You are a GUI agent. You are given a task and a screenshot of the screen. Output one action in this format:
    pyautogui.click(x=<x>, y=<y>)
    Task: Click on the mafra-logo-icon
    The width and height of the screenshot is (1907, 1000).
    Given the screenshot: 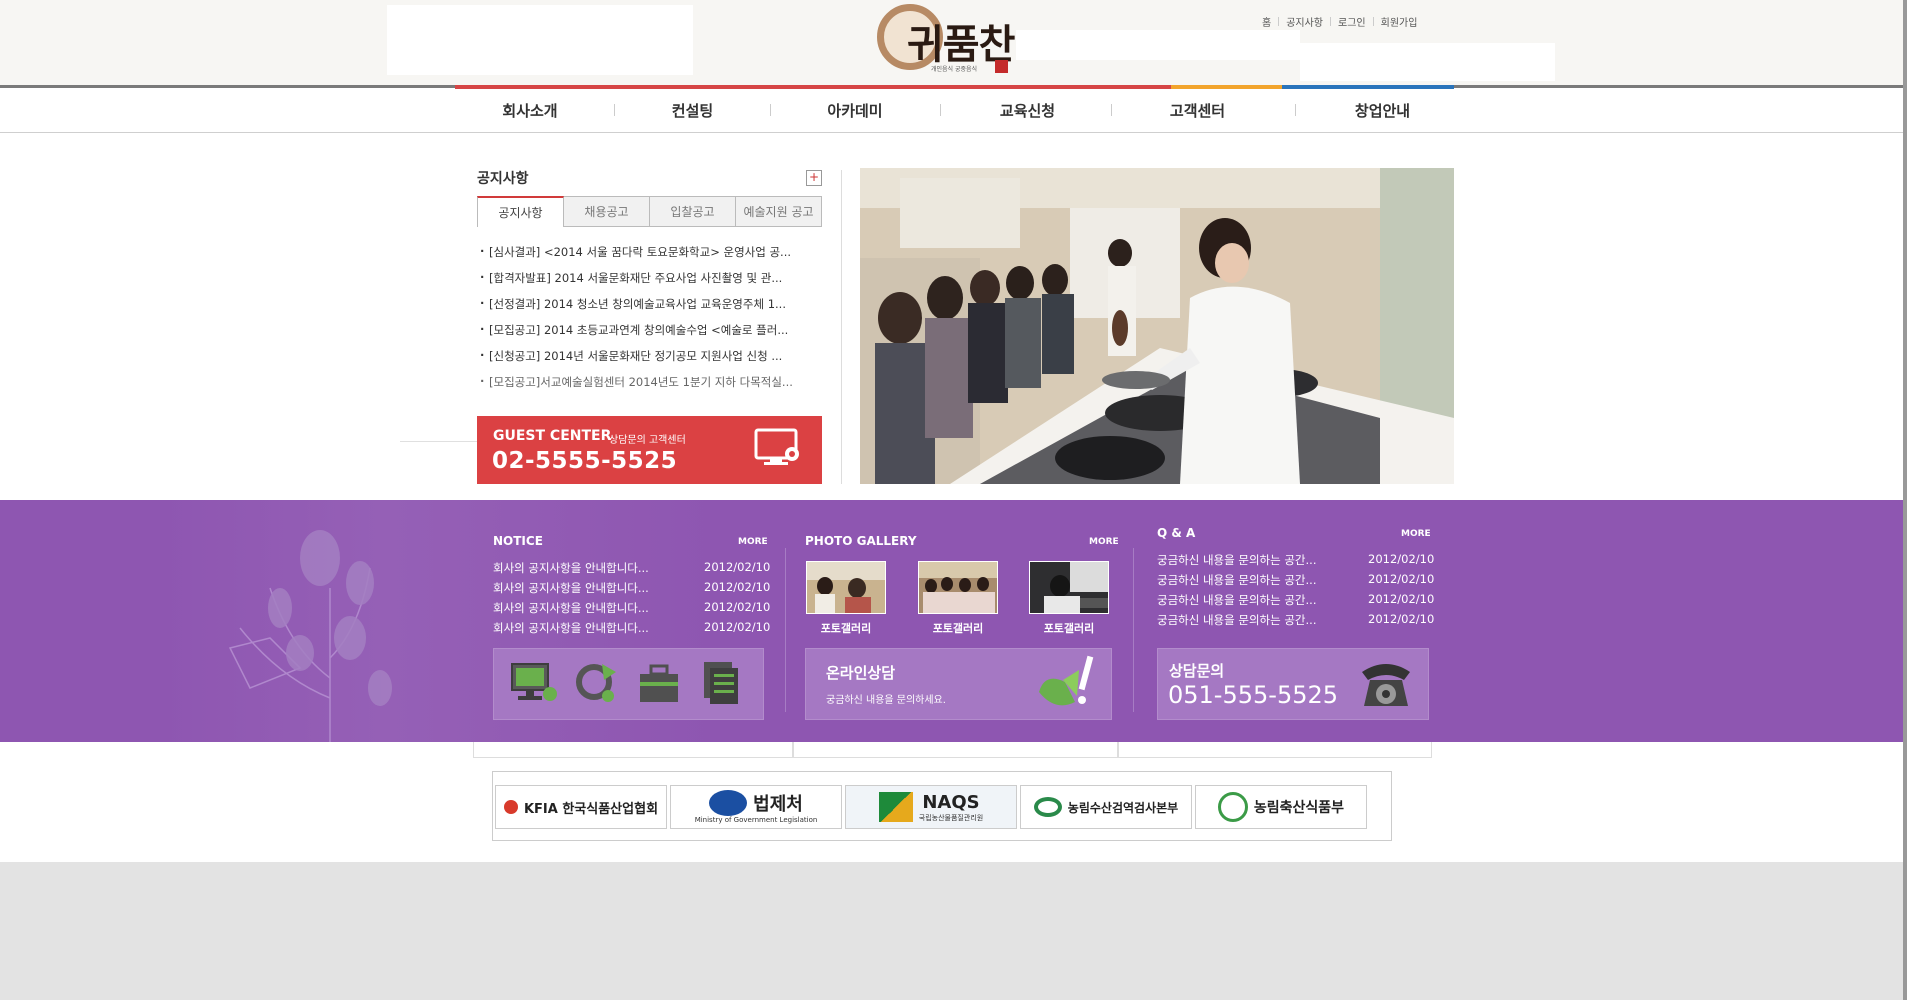 What is the action you would take?
    pyautogui.click(x=1232, y=807)
    